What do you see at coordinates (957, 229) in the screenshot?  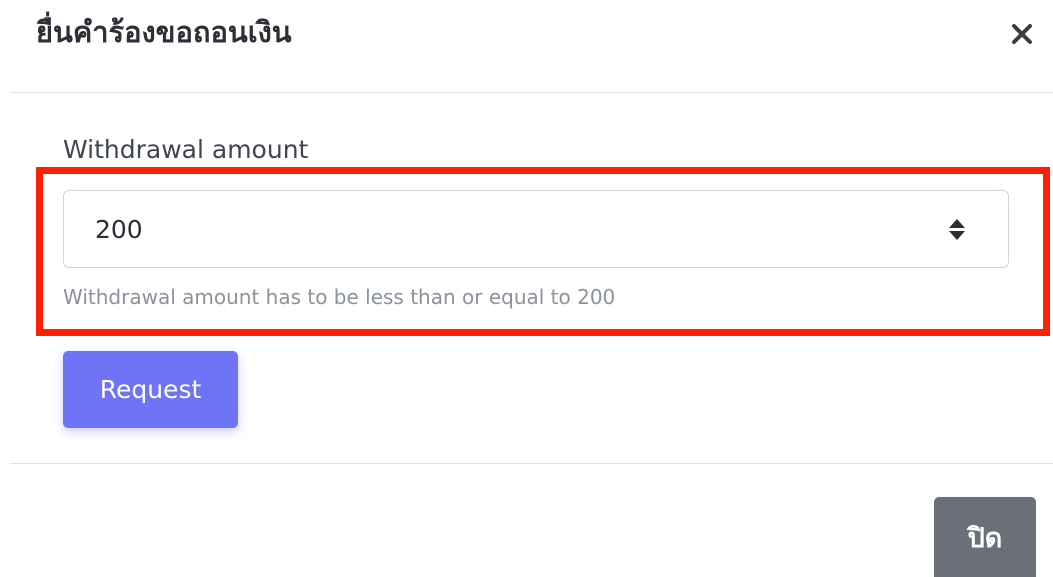 I see `amount-stepper` at bounding box center [957, 229].